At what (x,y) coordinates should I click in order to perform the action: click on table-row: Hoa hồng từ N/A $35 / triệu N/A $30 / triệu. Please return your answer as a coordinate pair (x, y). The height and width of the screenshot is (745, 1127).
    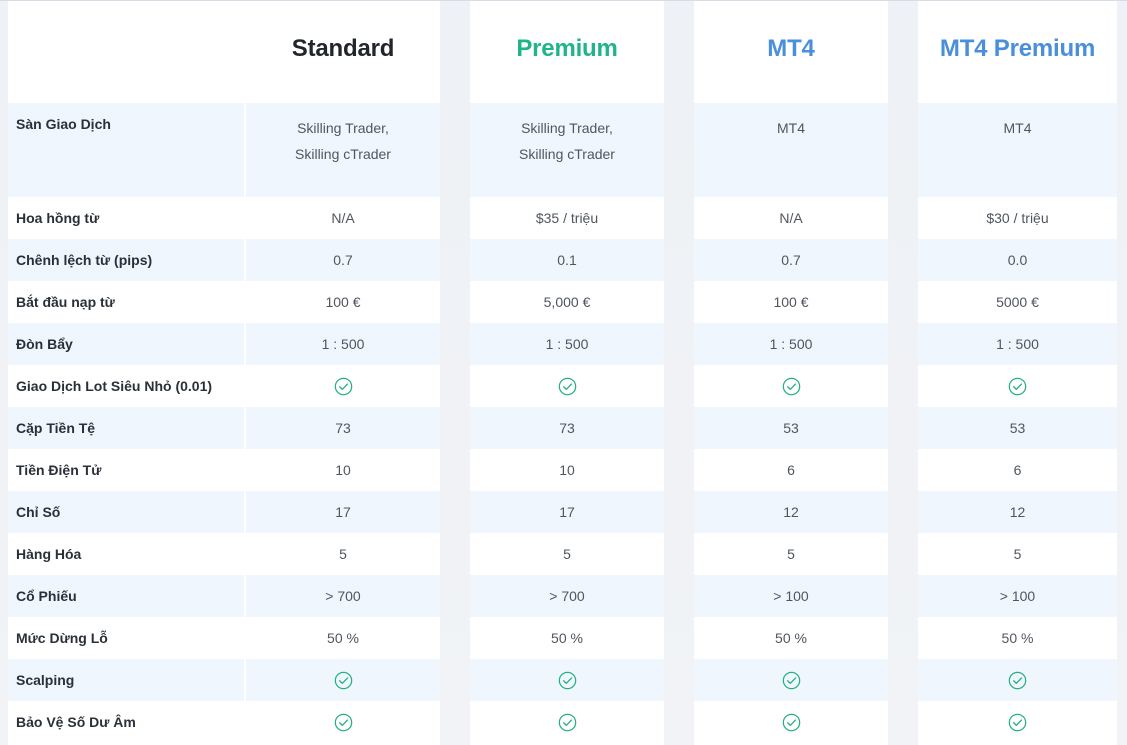
    Looking at the image, I should click on (562, 218).